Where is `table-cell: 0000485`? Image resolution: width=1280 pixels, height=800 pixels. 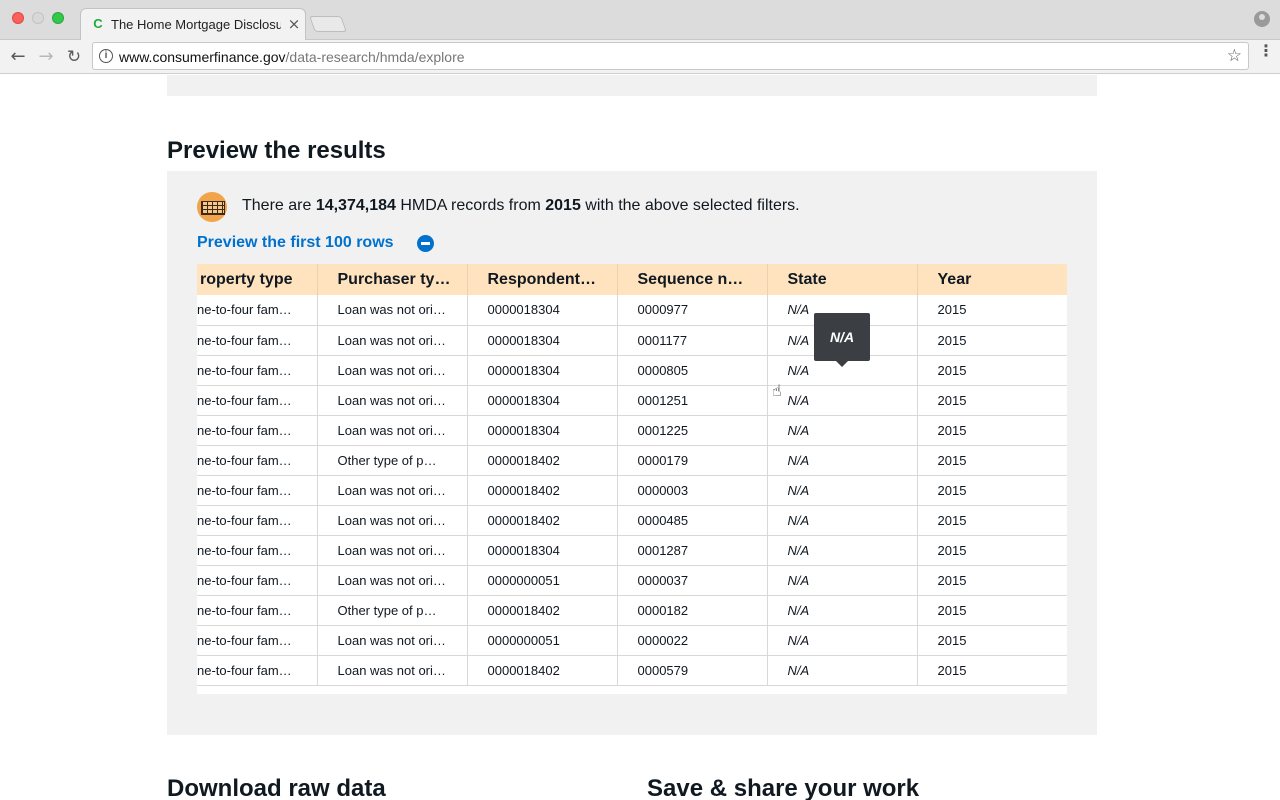 table-cell: 0000485 is located at coordinates (692, 520).